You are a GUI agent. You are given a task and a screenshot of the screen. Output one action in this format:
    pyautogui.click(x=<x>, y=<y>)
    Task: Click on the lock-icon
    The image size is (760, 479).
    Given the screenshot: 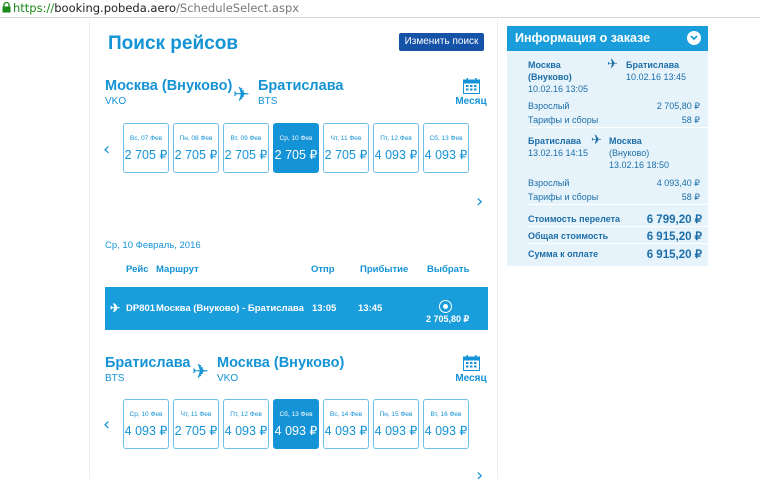 What is the action you would take?
    pyautogui.click(x=6, y=7)
    